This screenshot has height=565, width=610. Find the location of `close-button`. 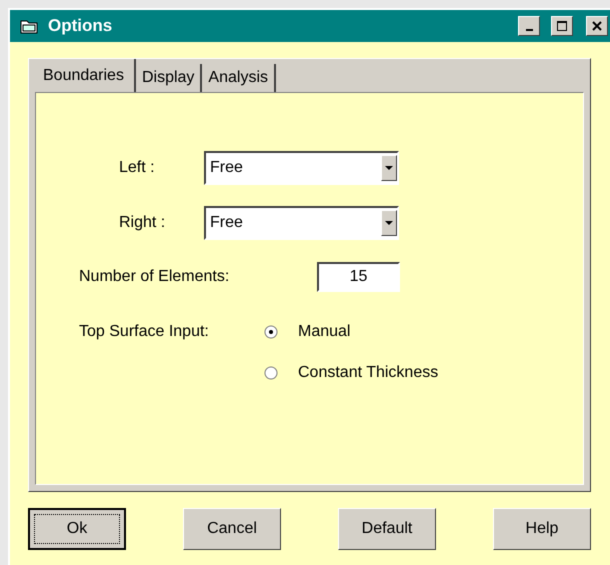

close-button is located at coordinates (597, 26).